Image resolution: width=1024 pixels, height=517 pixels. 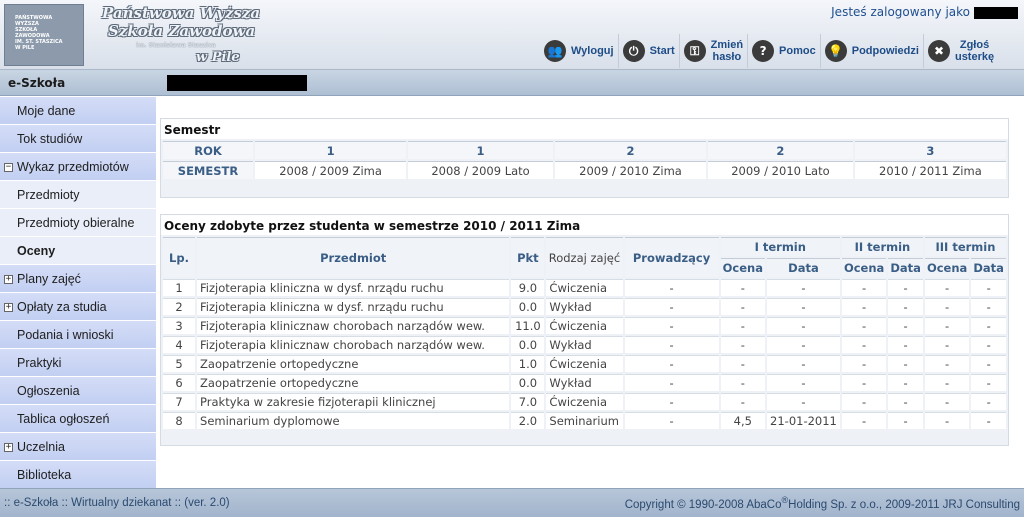 What do you see at coordinates (78, 363) in the screenshot?
I see `sidebar-item-9: Praktyki` at bounding box center [78, 363].